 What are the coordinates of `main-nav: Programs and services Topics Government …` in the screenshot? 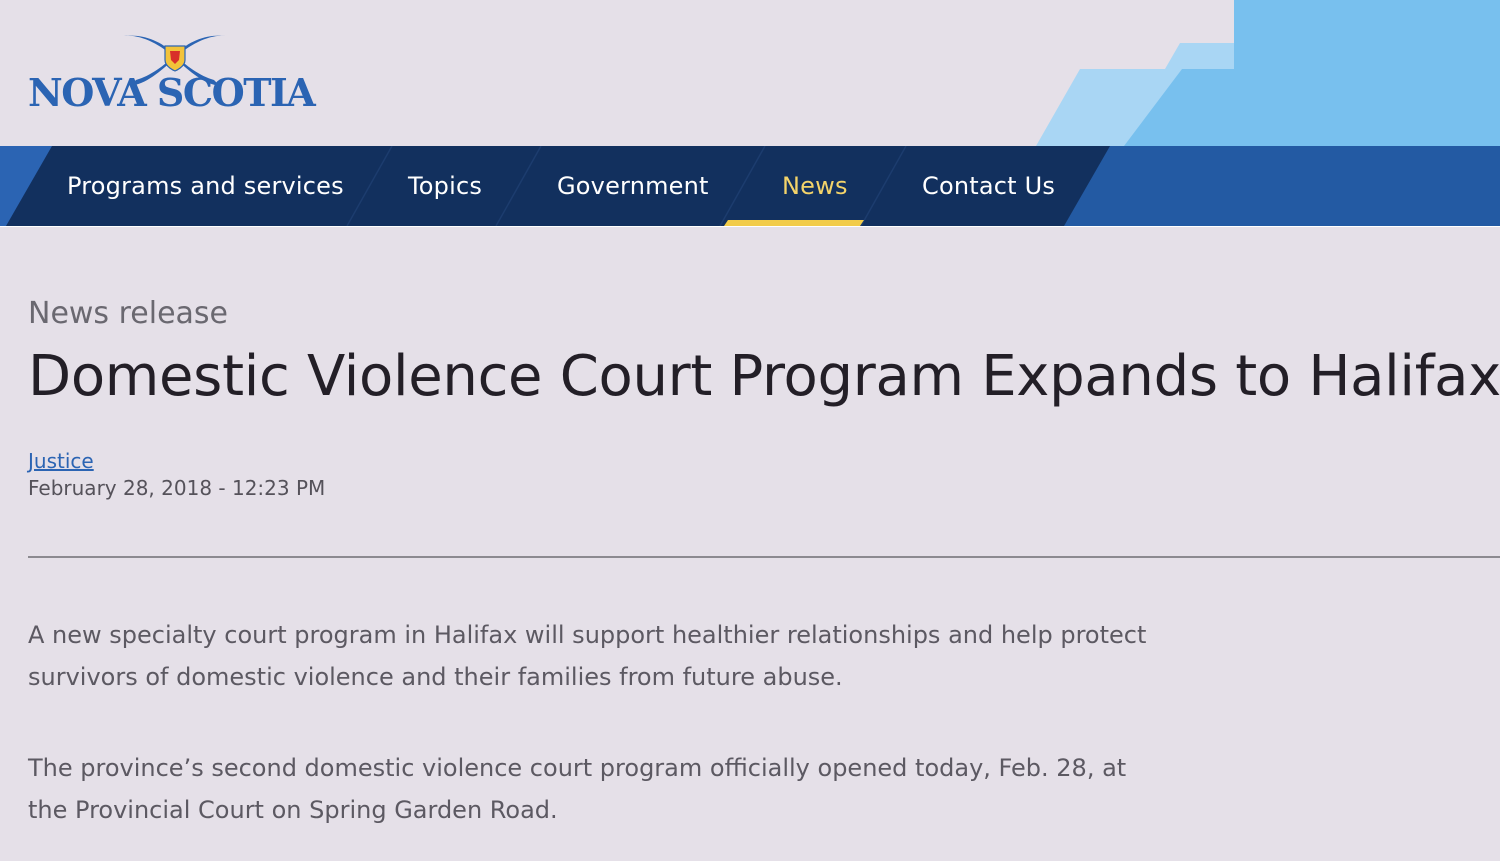 It's located at (750, 186).